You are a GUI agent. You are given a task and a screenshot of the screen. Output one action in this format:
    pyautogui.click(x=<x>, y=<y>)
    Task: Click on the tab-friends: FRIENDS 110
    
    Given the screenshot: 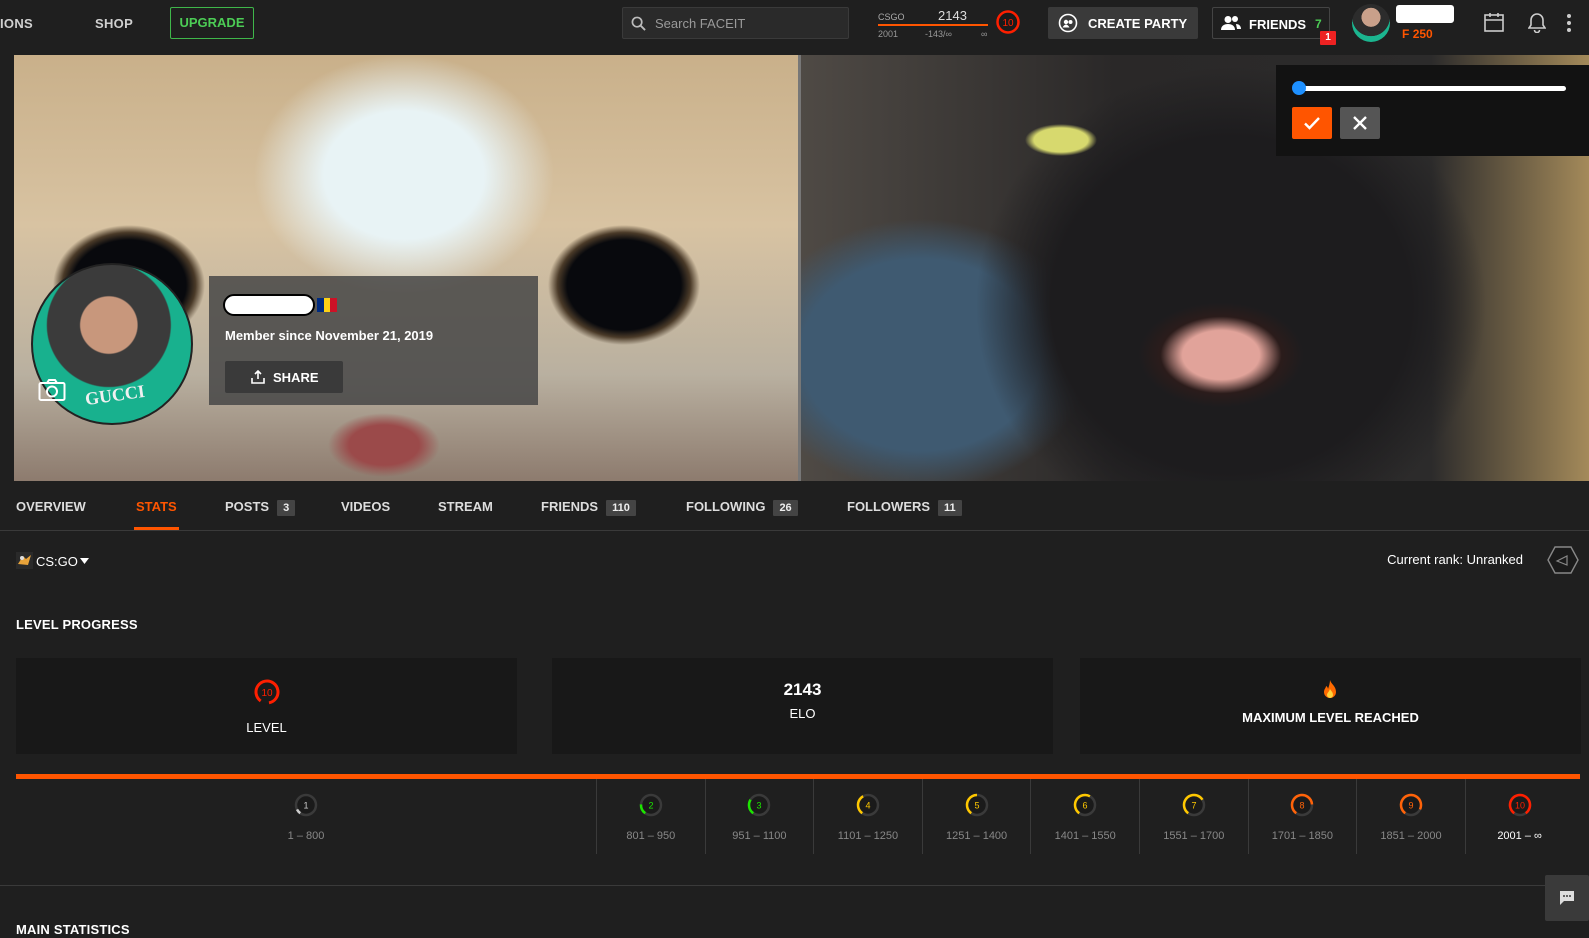 What is the action you would take?
    pyautogui.click(x=588, y=507)
    